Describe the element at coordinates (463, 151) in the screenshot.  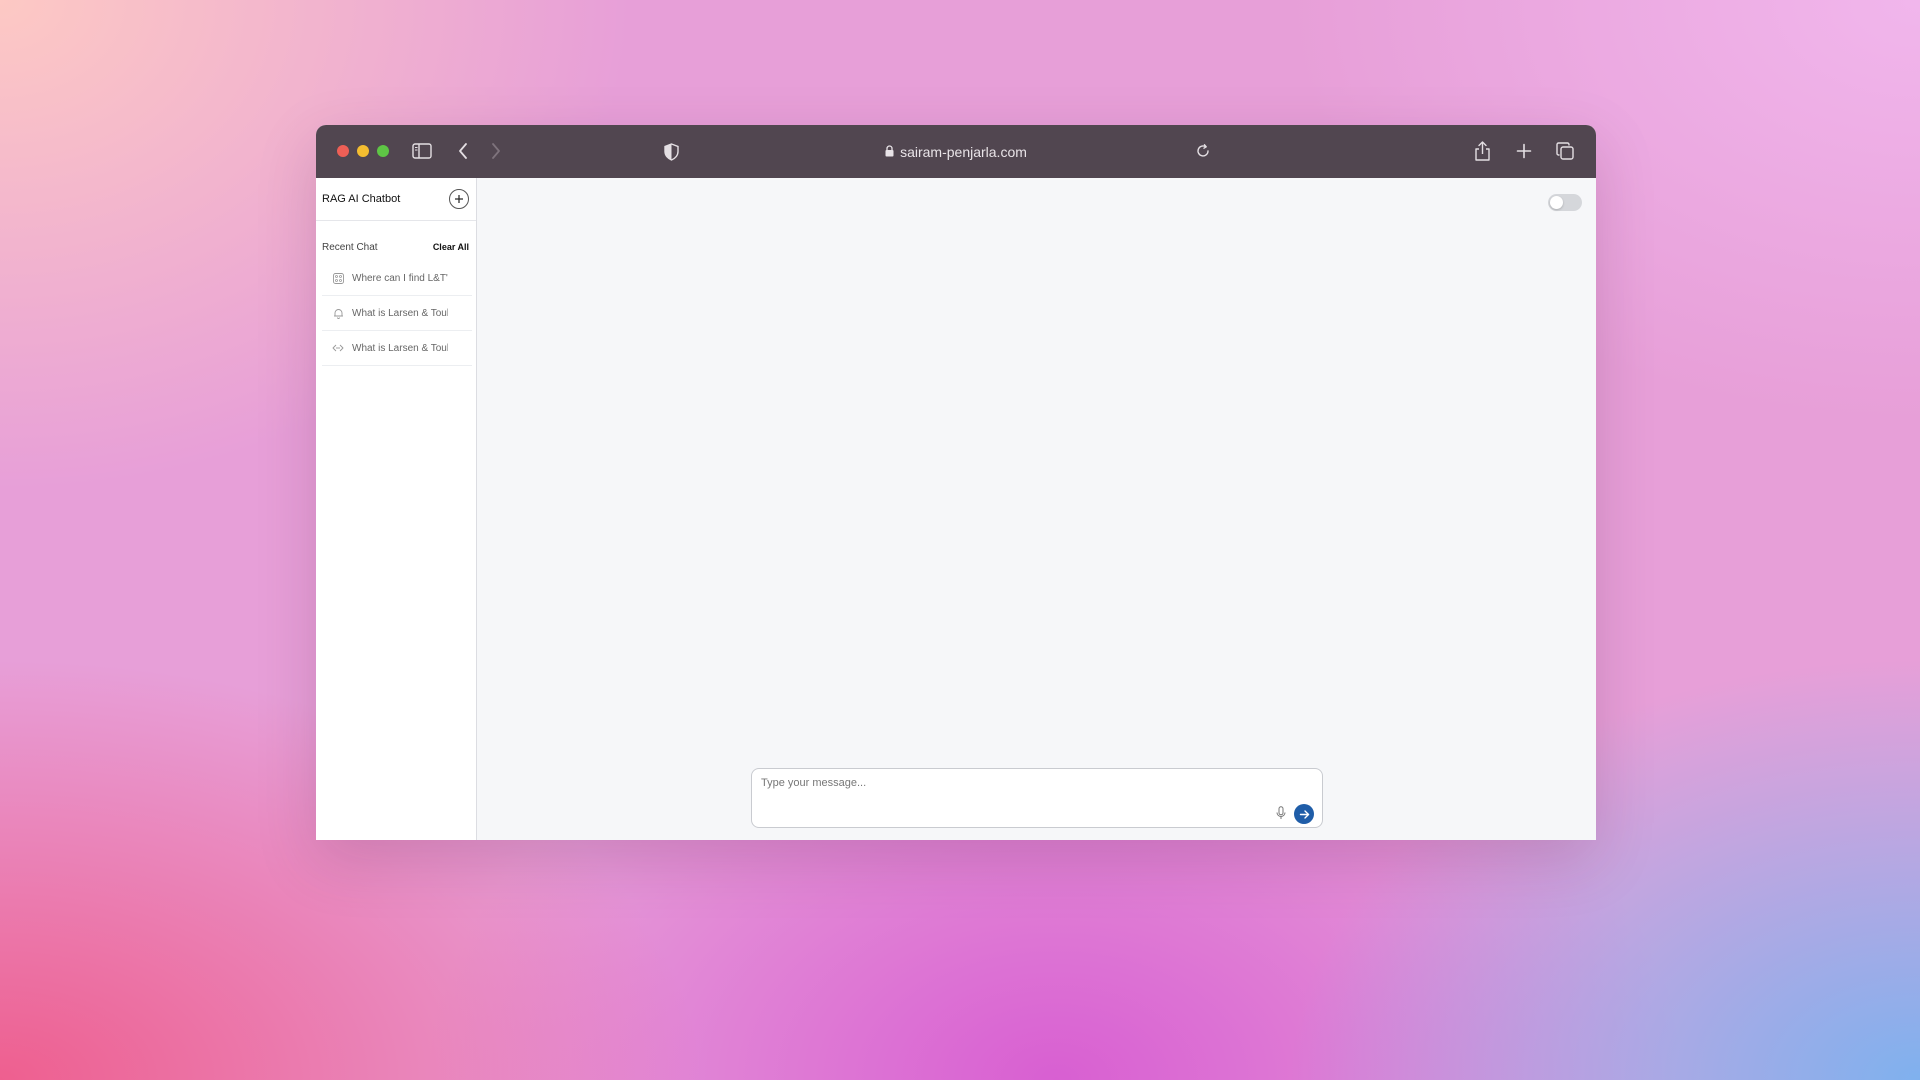
I see `back-icon` at that location.